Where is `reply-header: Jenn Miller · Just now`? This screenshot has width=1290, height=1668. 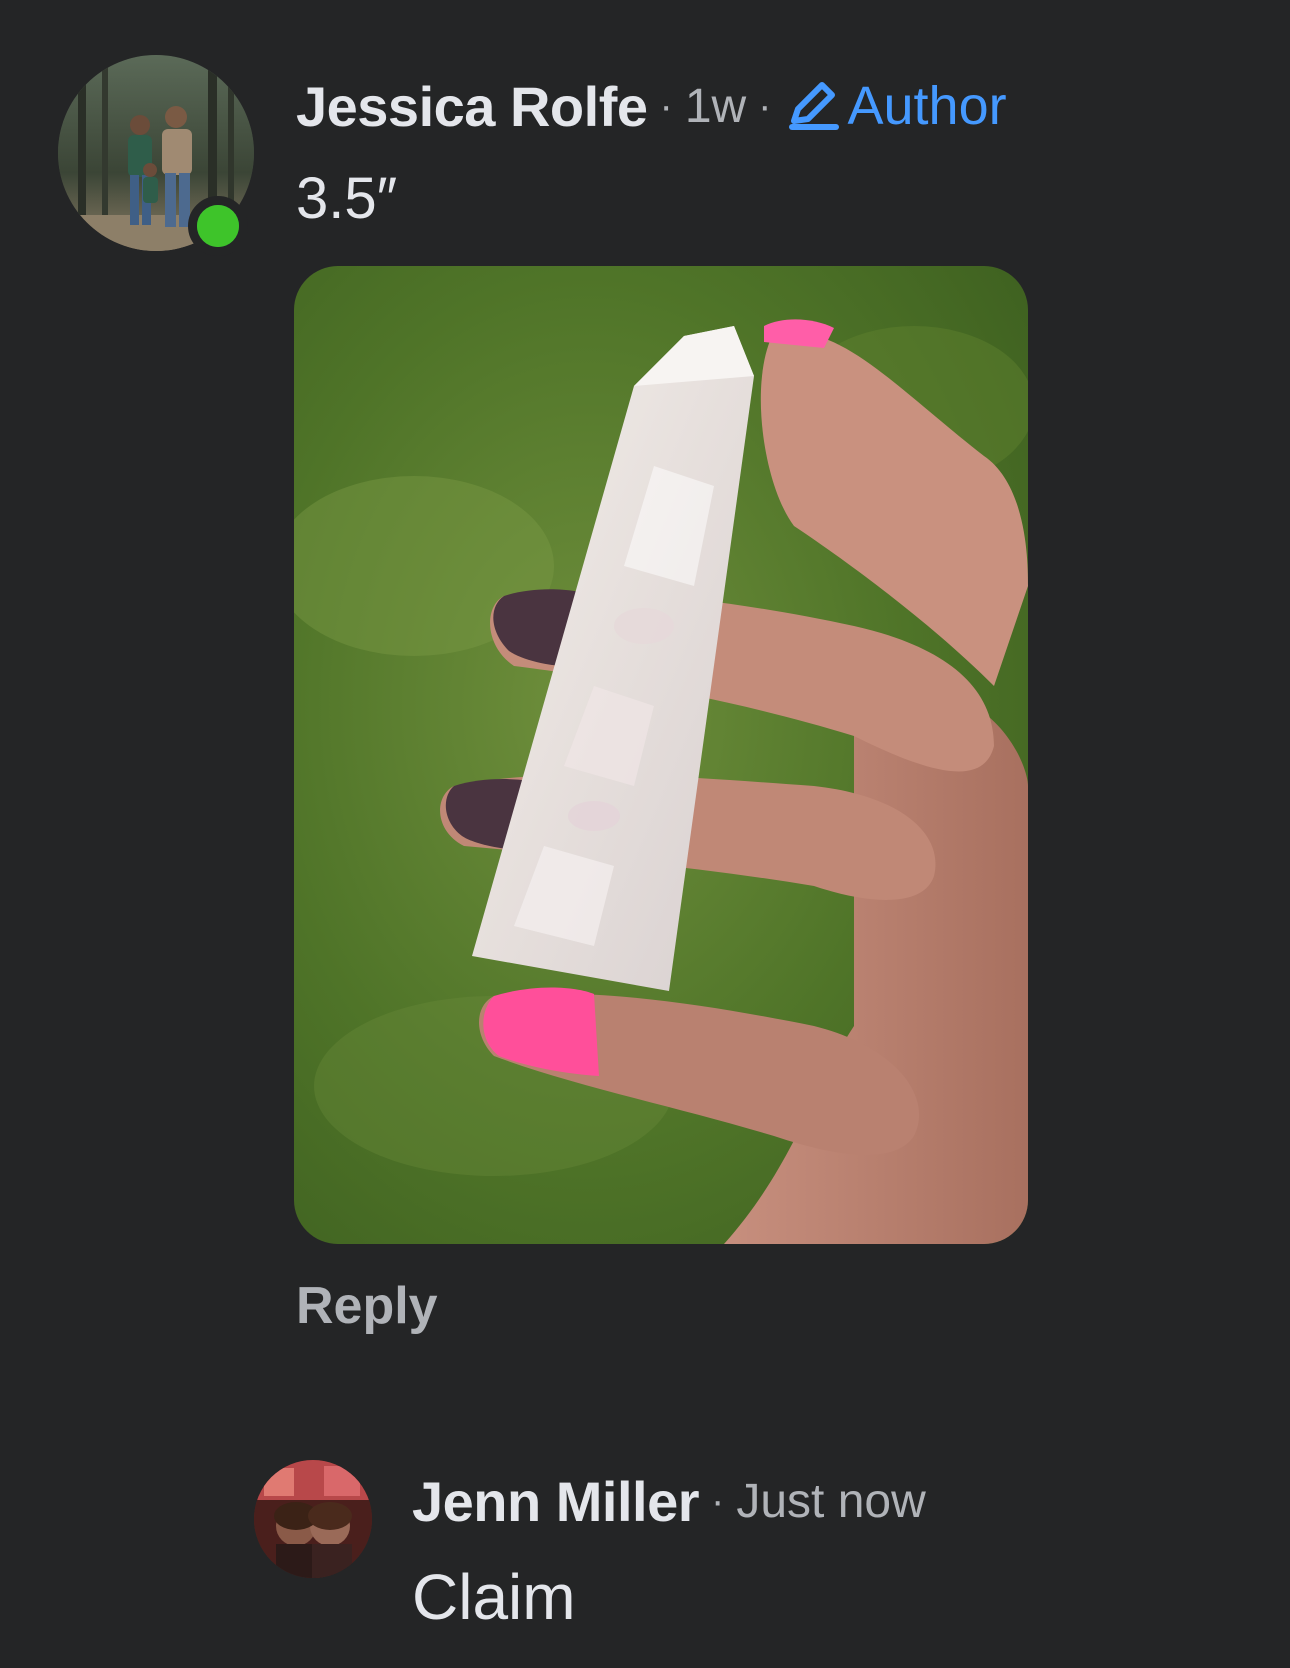
reply-header: Jenn Miller · Just now is located at coordinates (669, 1501).